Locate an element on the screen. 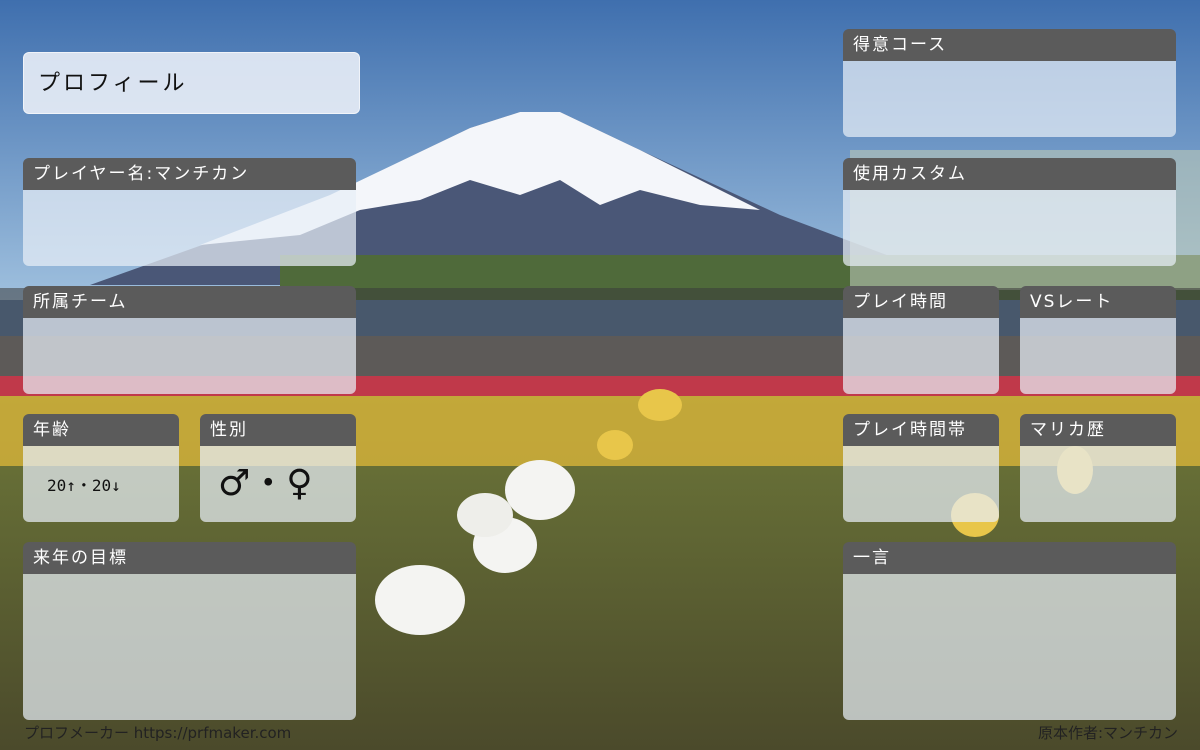 The height and width of the screenshot is (750, 1200). custom-field is located at coordinates (1009, 228).